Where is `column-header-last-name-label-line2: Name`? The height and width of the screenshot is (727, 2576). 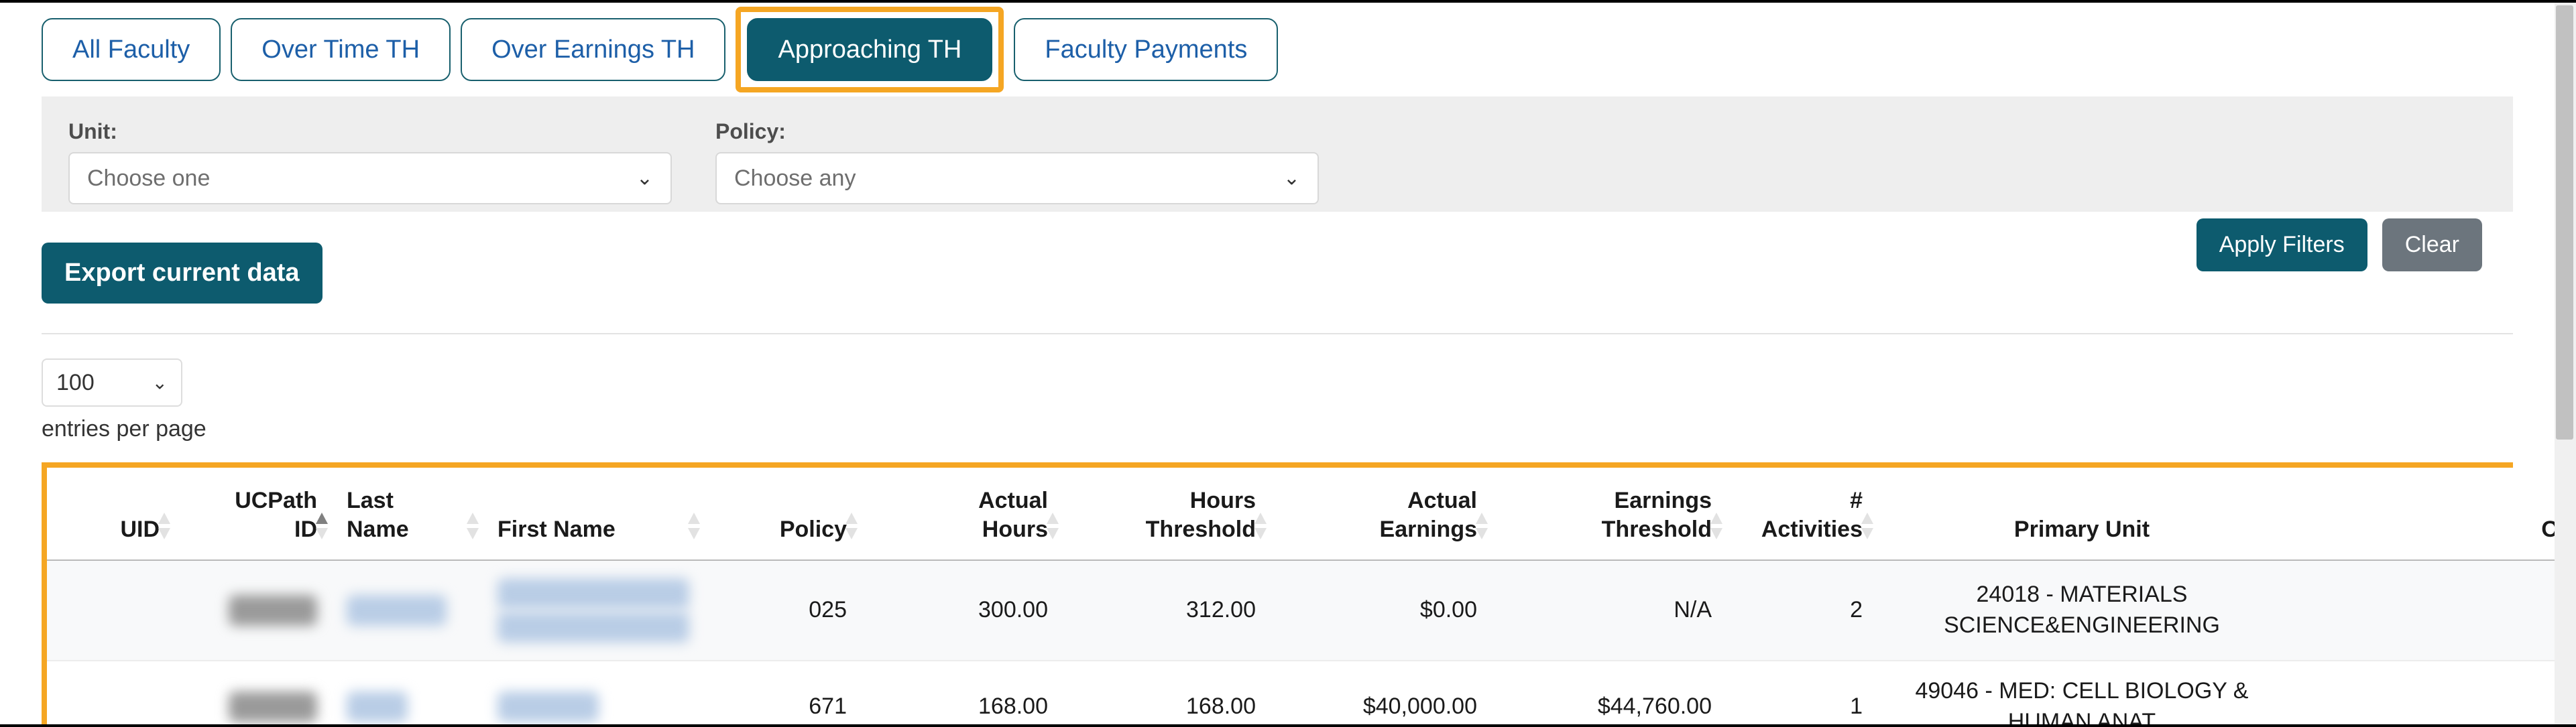
column-header-last-name-label-line2: Name is located at coordinates (378, 529).